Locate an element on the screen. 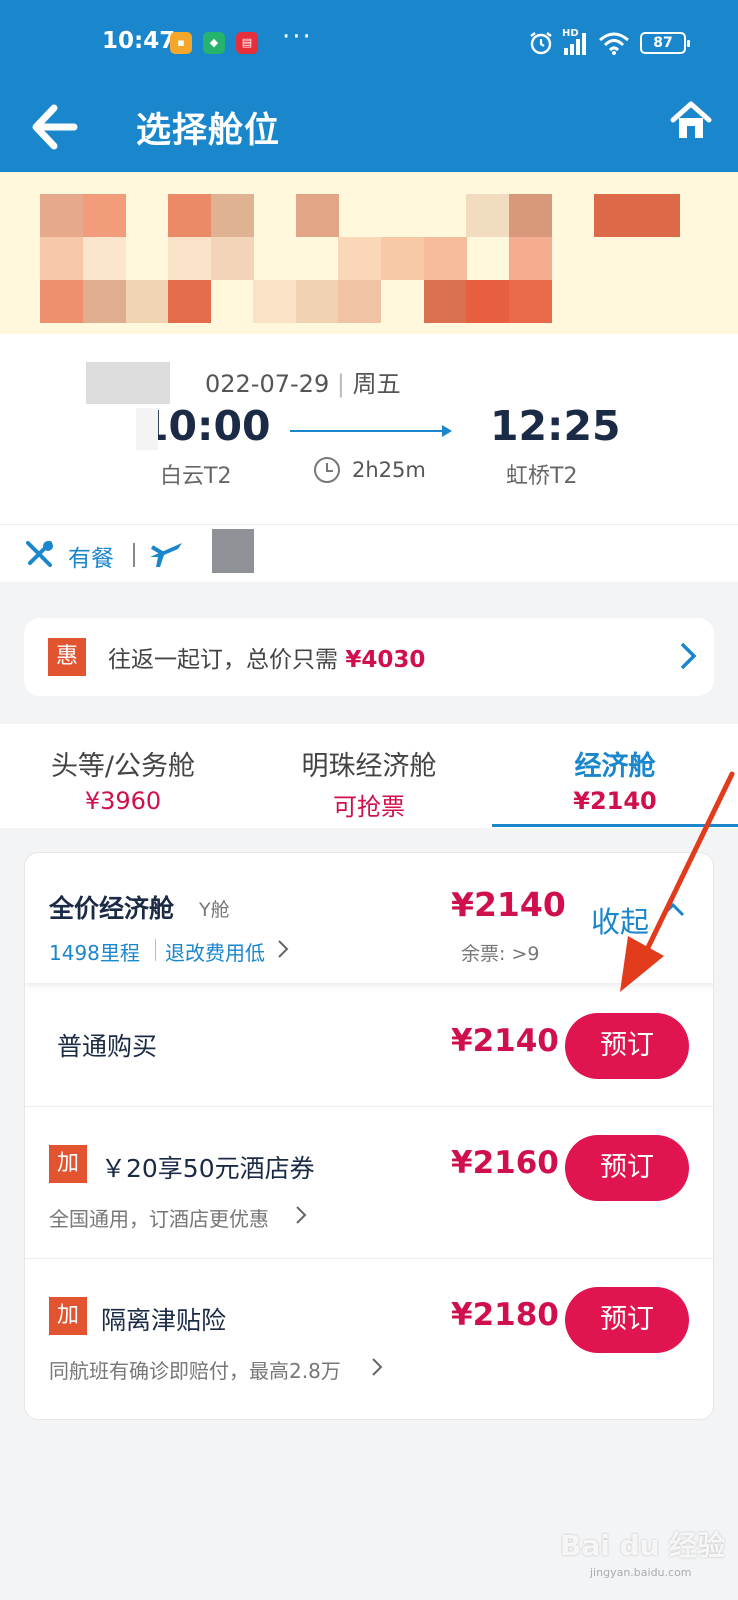 The height and width of the screenshot is (1600, 738). promo-price: ¥4030 is located at coordinates (385, 660).